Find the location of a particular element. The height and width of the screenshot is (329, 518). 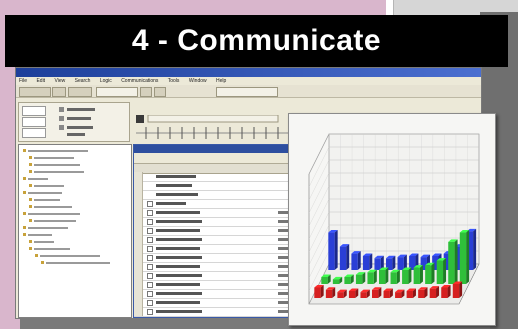

menu-item: Logic is located at coordinates (106, 81).